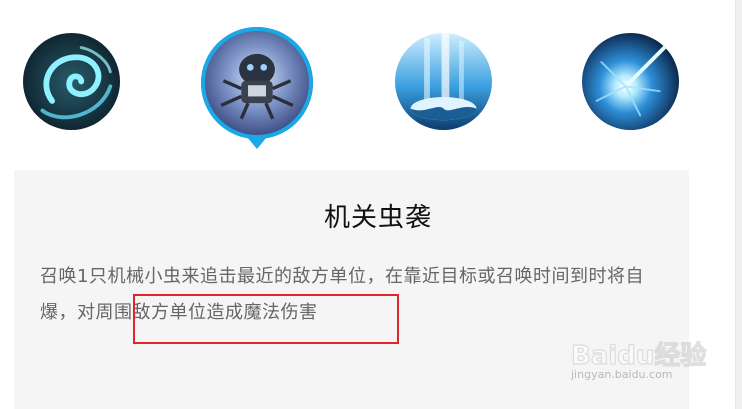  Describe the element at coordinates (738, 204) in the screenshot. I see `scrollbar-track` at that location.